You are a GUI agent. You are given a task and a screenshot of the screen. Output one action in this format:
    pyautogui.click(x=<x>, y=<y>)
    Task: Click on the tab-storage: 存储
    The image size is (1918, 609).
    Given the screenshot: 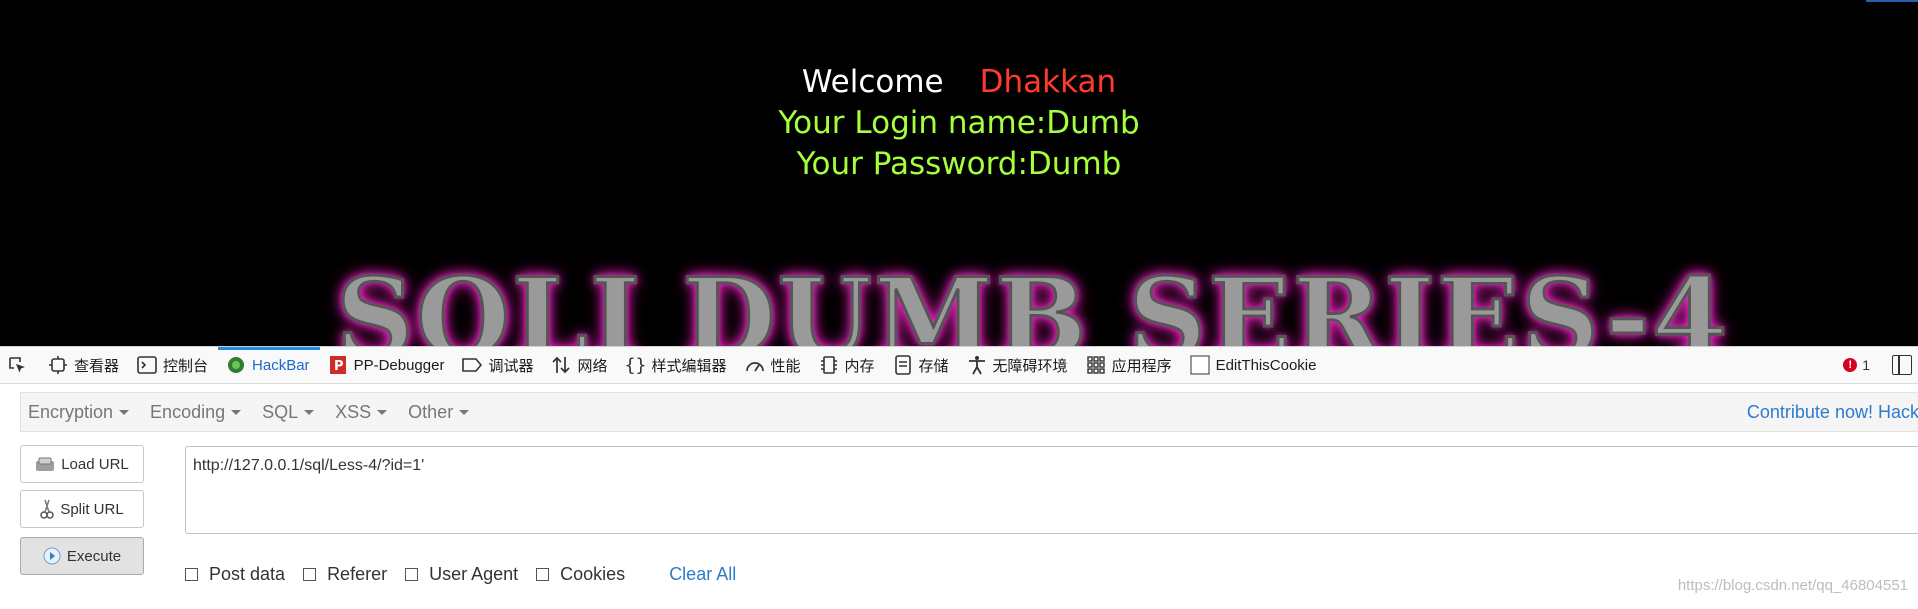 What is the action you would take?
    pyautogui.click(x=922, y=365)
    